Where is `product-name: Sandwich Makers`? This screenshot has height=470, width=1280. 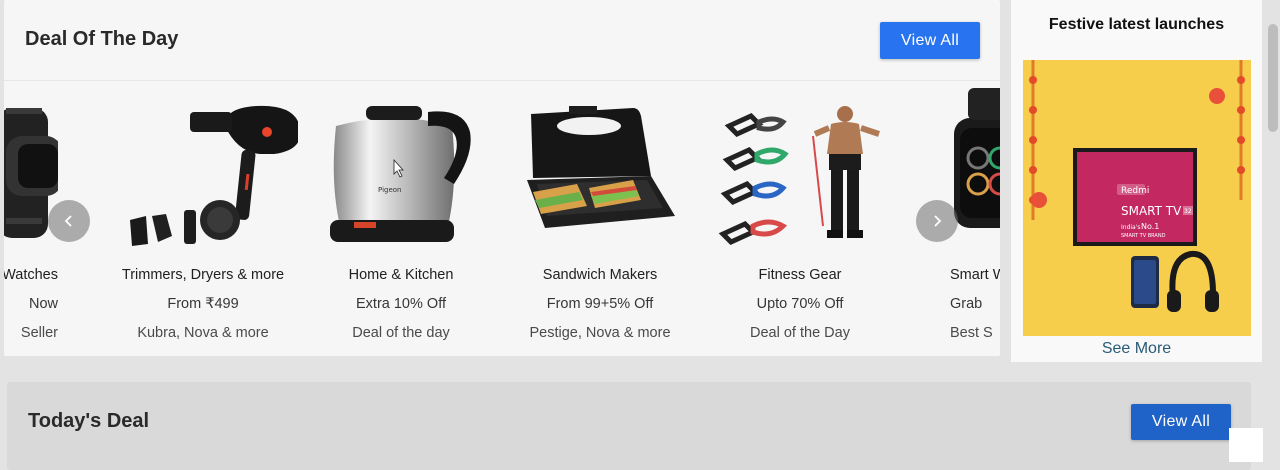
product-name: Sandwich Makers is located at coordinates (600, 275).